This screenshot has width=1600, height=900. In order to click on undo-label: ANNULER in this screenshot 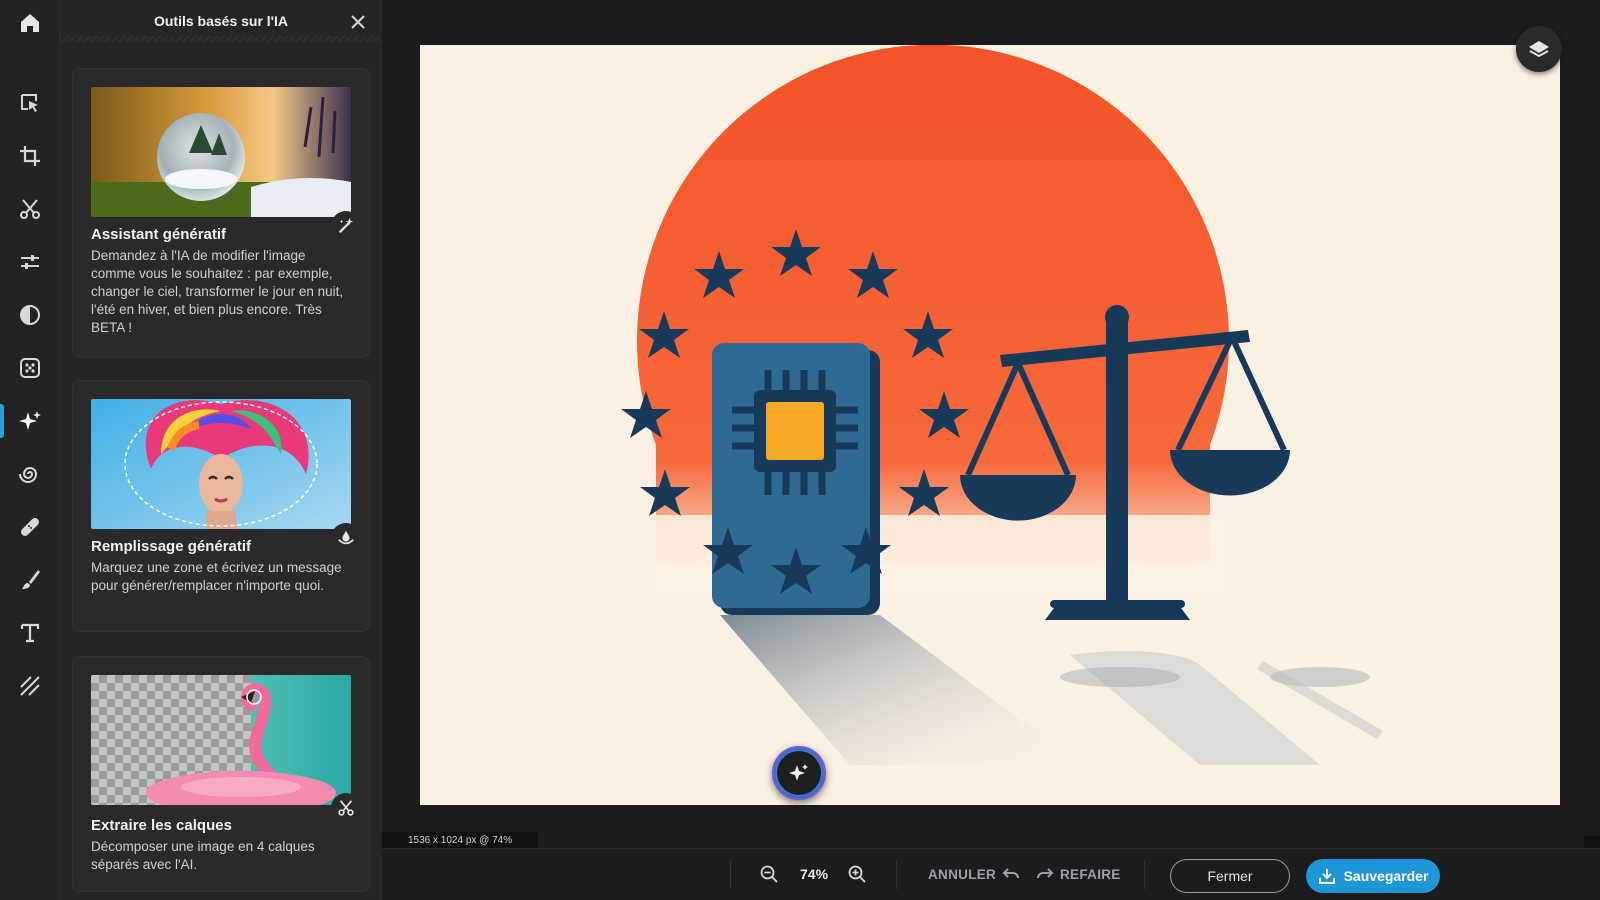, I will do `click(962, 874)`.